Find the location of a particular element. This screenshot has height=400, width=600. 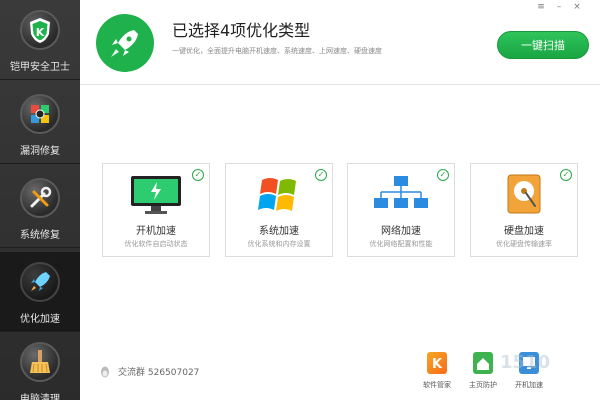

windows-flag-icon is located at coordinates (40, 114).